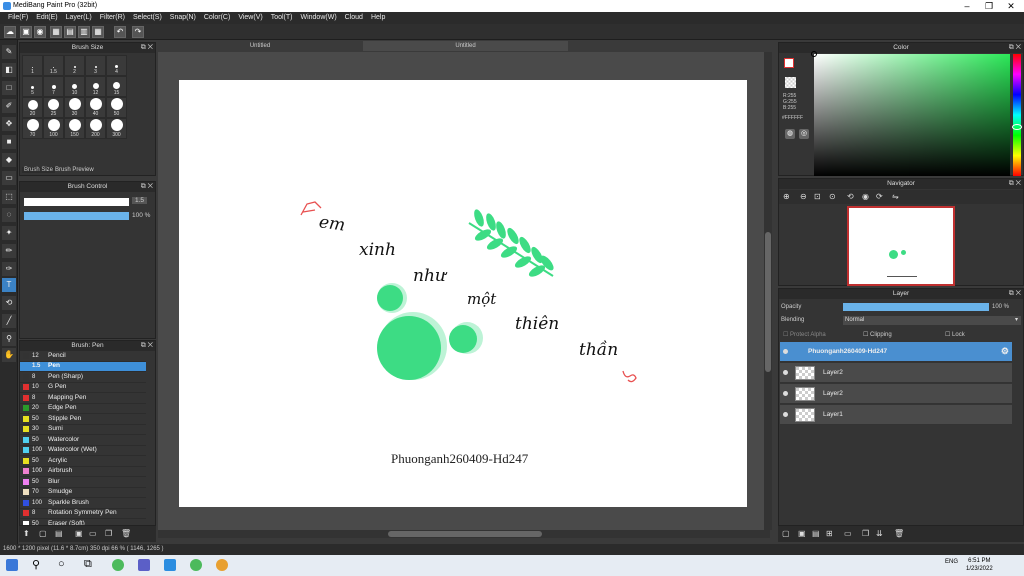  I want to click on maximize-button: ❐, so click(989, 6).